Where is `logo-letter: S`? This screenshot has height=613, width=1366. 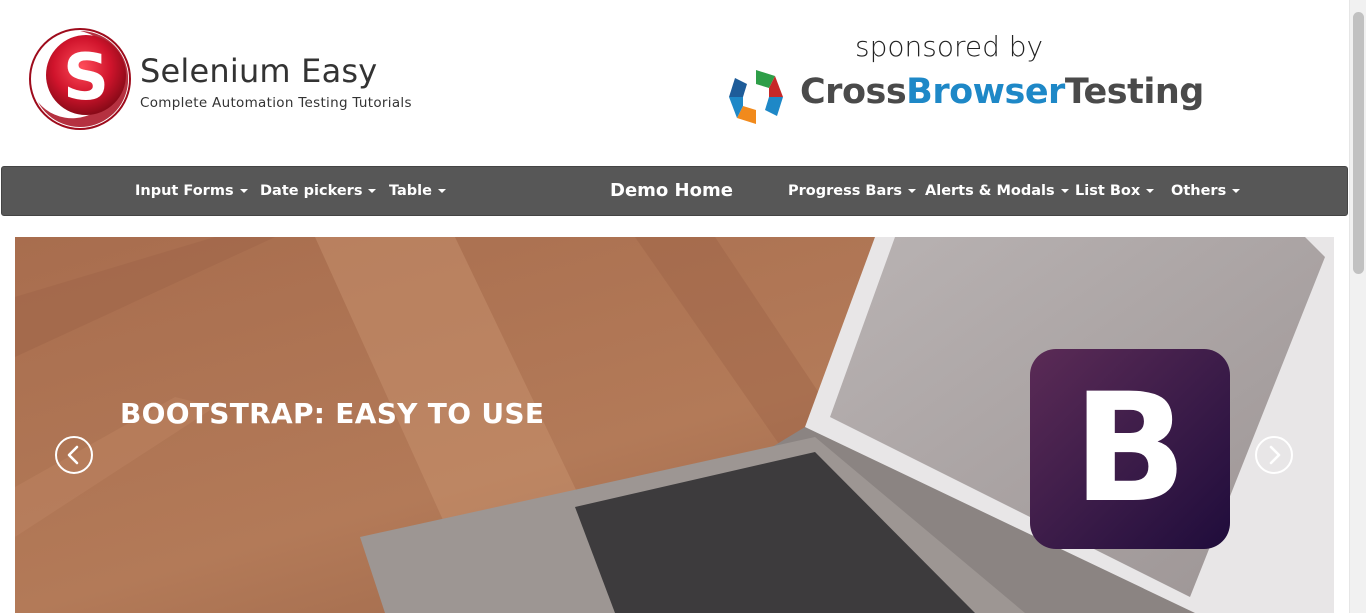
logo-letter: S is located at coordinates (86, 78).